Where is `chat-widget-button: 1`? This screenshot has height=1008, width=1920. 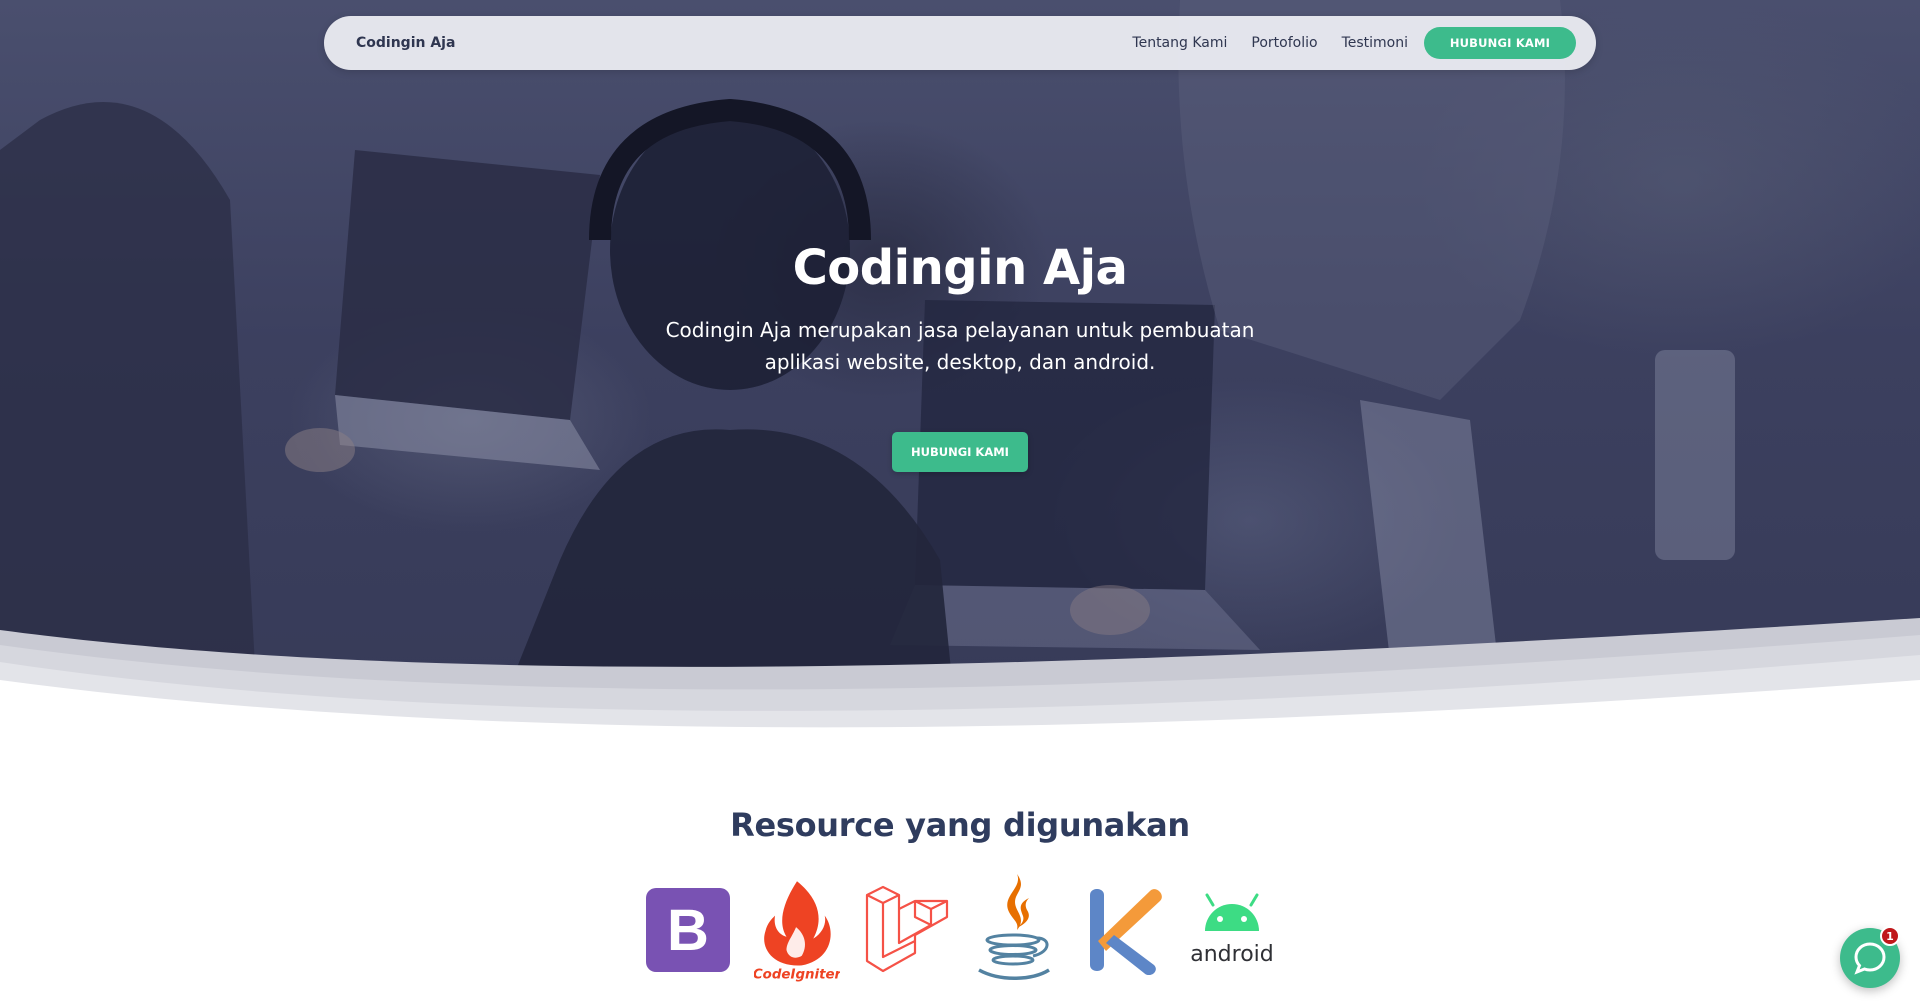 chat-widget-button: 1 is located at coordinates (1870, 957).